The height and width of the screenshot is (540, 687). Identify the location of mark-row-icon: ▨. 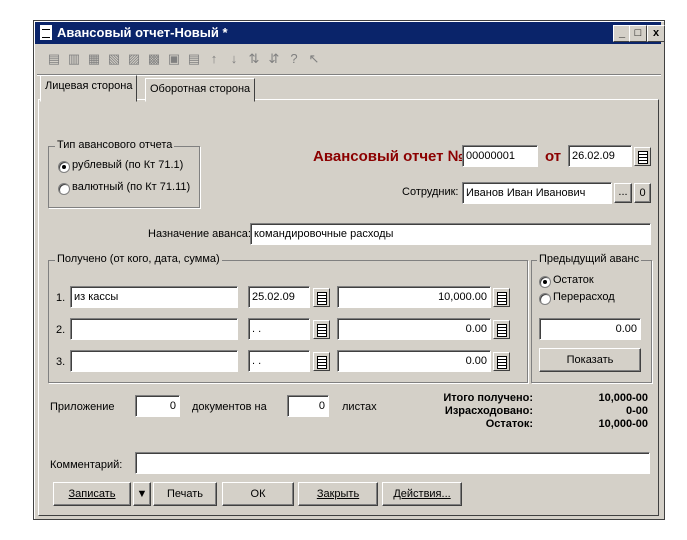
(134, 59).